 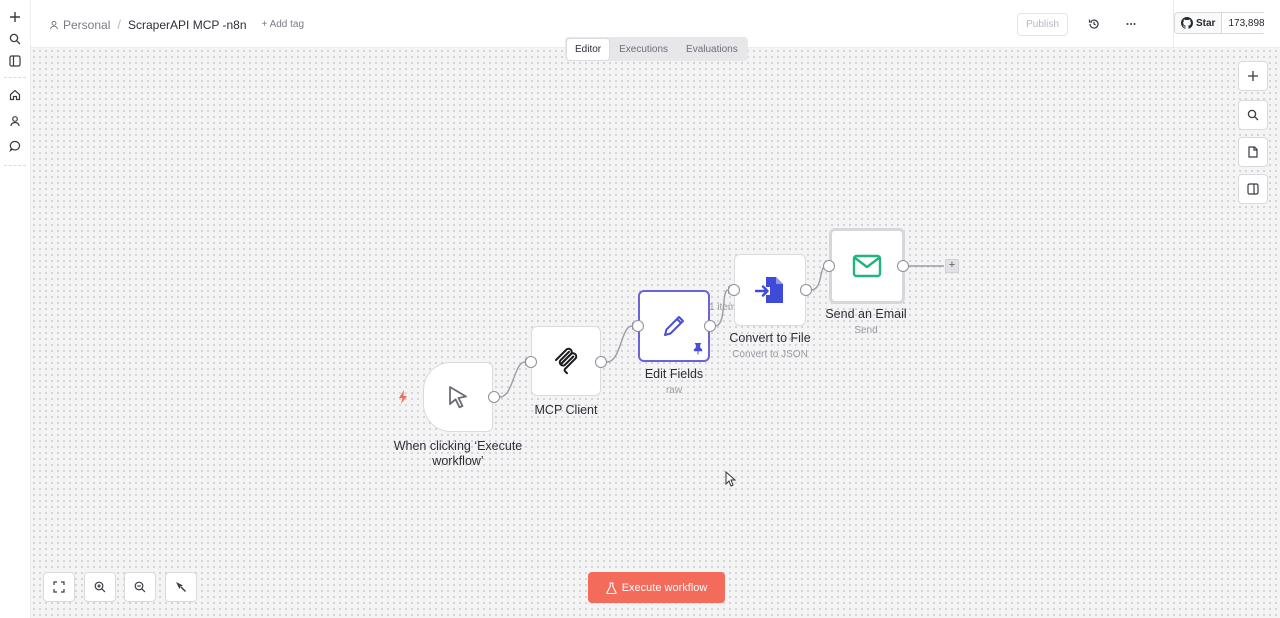 I want to click on zoom-out-icon, so click(x=140, y=587).